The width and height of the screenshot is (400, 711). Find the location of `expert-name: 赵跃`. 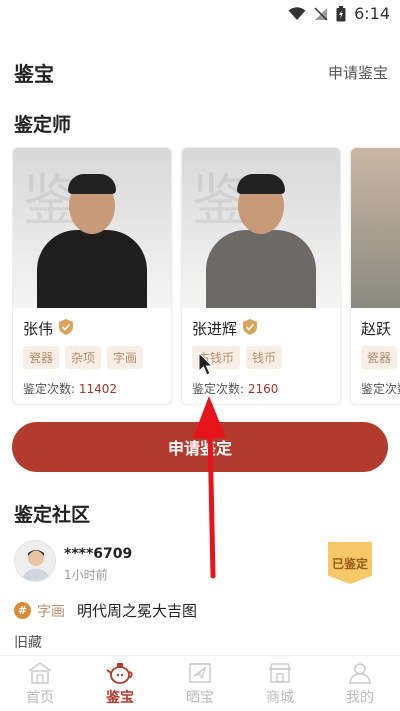

expert-name: 赵跃 is located at coordinates (376, 329).